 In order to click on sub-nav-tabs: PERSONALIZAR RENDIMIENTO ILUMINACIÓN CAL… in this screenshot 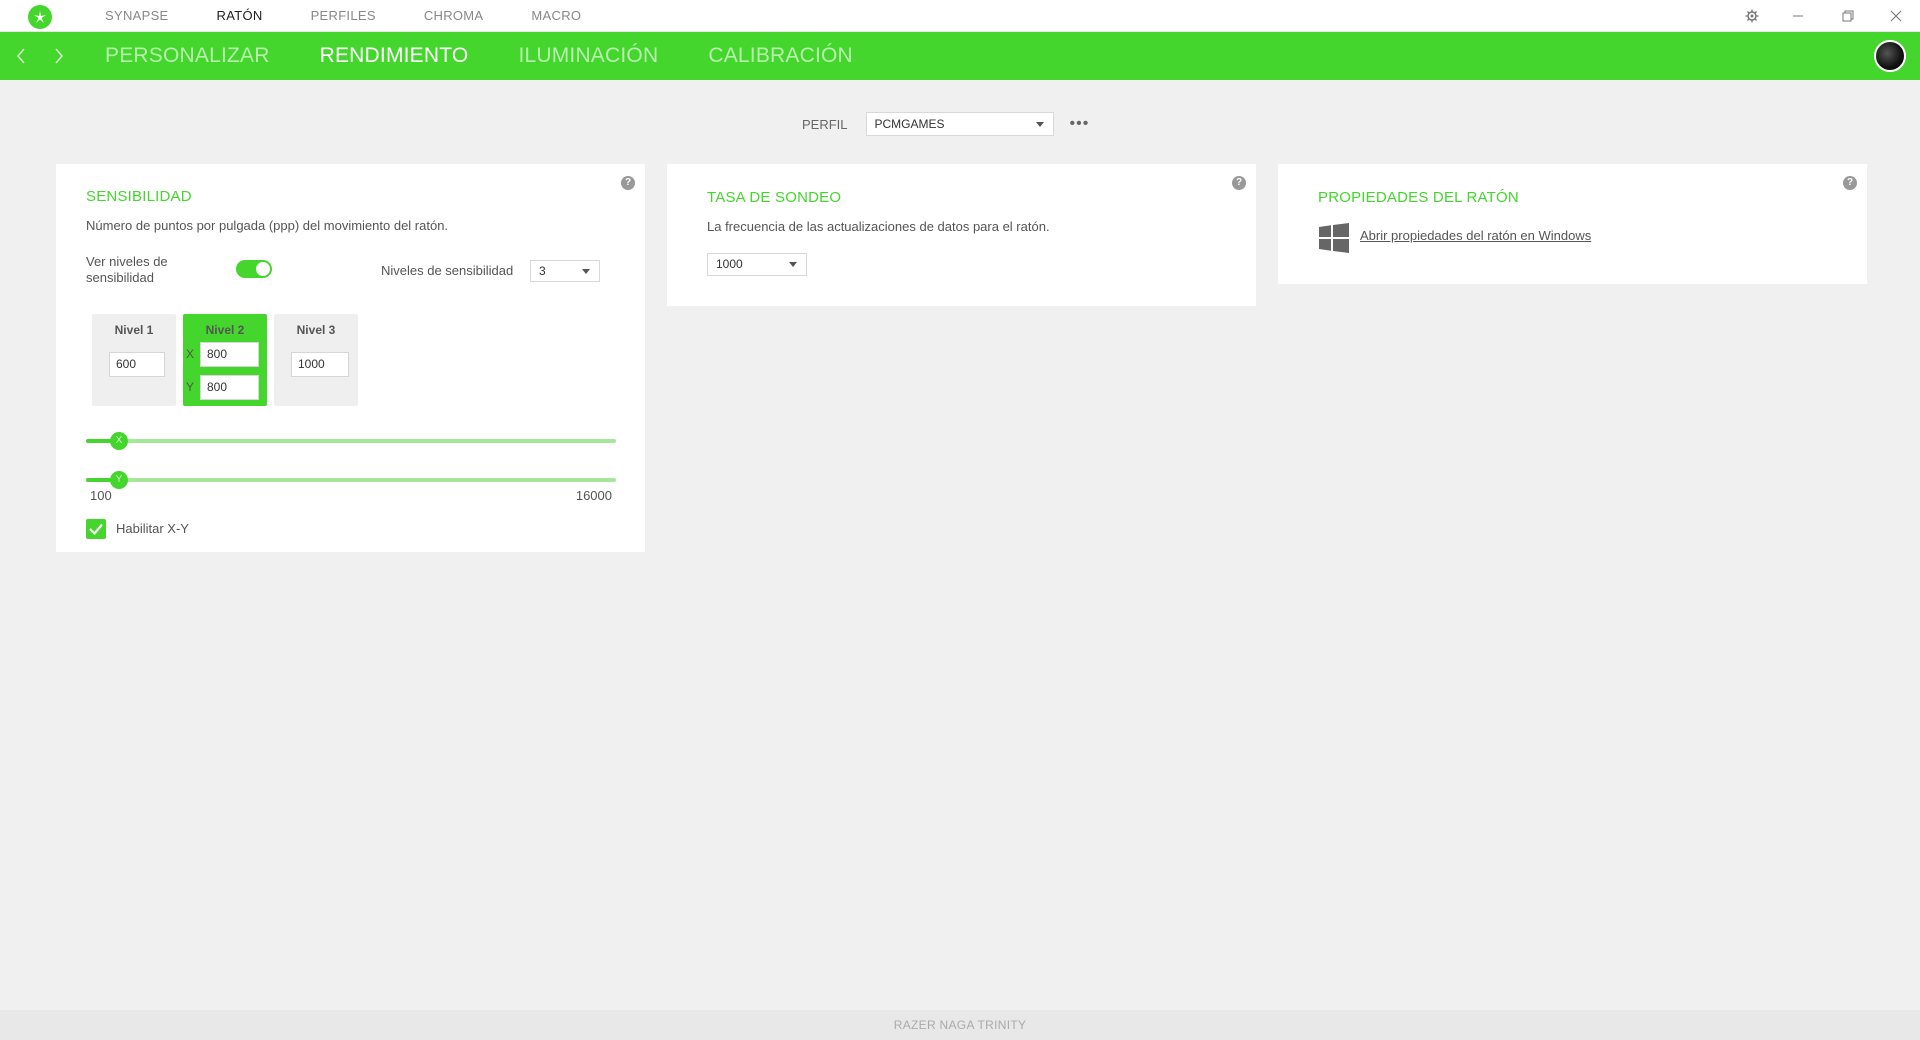, I will do `click(504, 56)`.